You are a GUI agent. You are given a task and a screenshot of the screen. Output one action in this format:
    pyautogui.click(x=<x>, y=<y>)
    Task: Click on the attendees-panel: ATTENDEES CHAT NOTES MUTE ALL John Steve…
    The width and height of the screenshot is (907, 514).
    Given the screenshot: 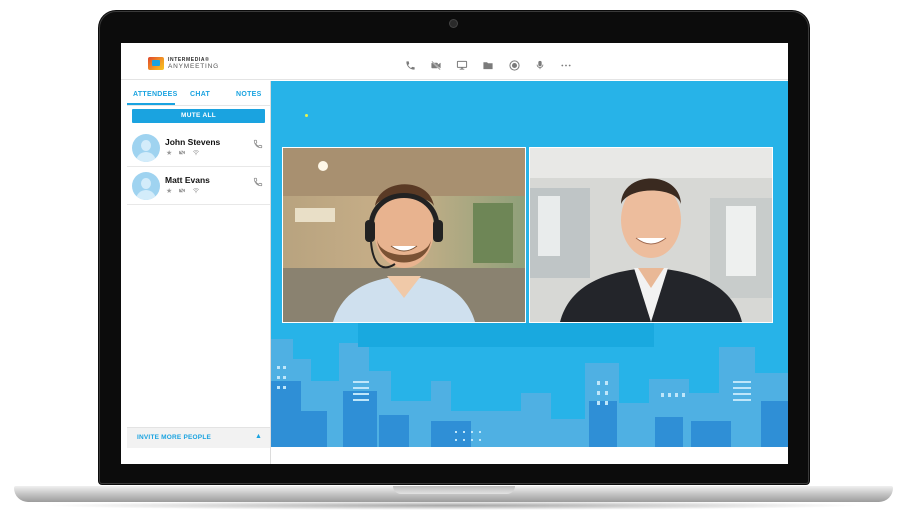 What is the action you would take?
    pyautogui.click(x=199, y=272)
    